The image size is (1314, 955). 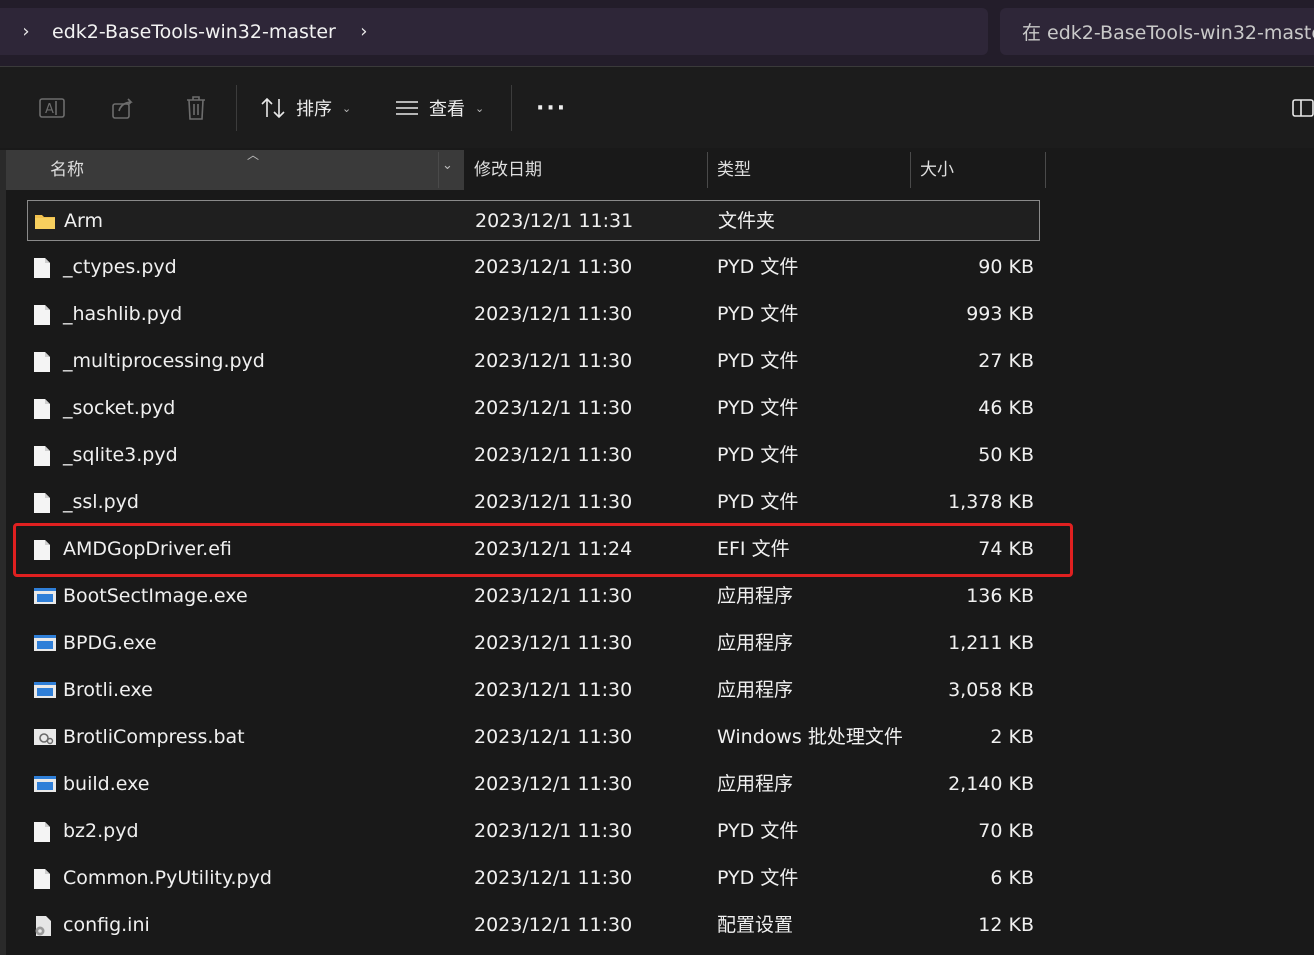 I want to click on sort-ascending-icon: ︿, so click(x=253, y=155).